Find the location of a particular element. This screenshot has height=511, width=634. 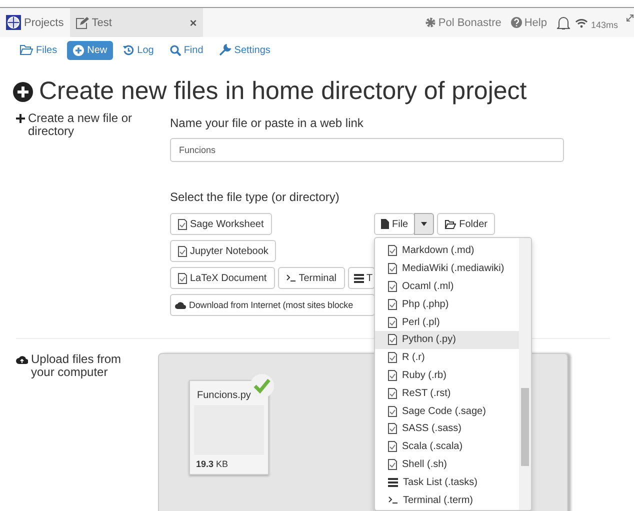

nav-button: New is located at coordinates (90, 50).